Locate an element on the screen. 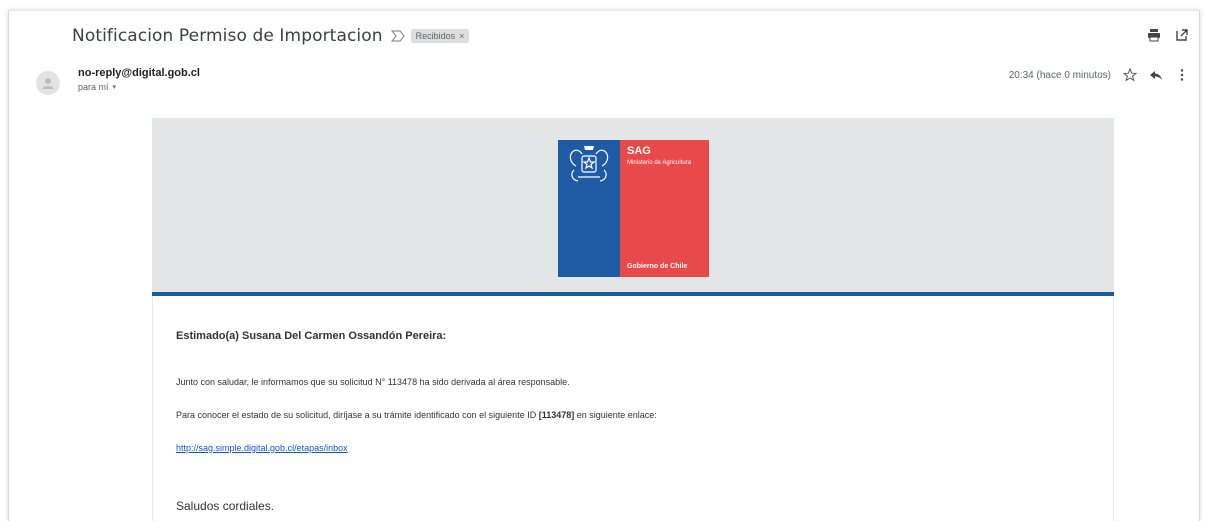 Image resolution: width=1207 pixels, height=521 pixels. paragraph-2-suffix: en siguiente enlace: is located at coordinates (615, 415).